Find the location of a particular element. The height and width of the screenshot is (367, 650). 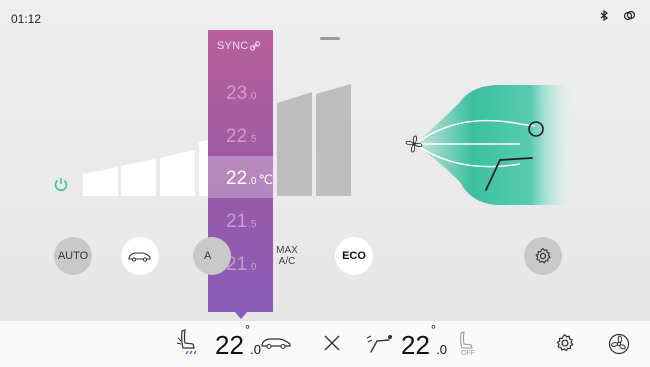

ac-button: A is located at coordinates (212, 256).